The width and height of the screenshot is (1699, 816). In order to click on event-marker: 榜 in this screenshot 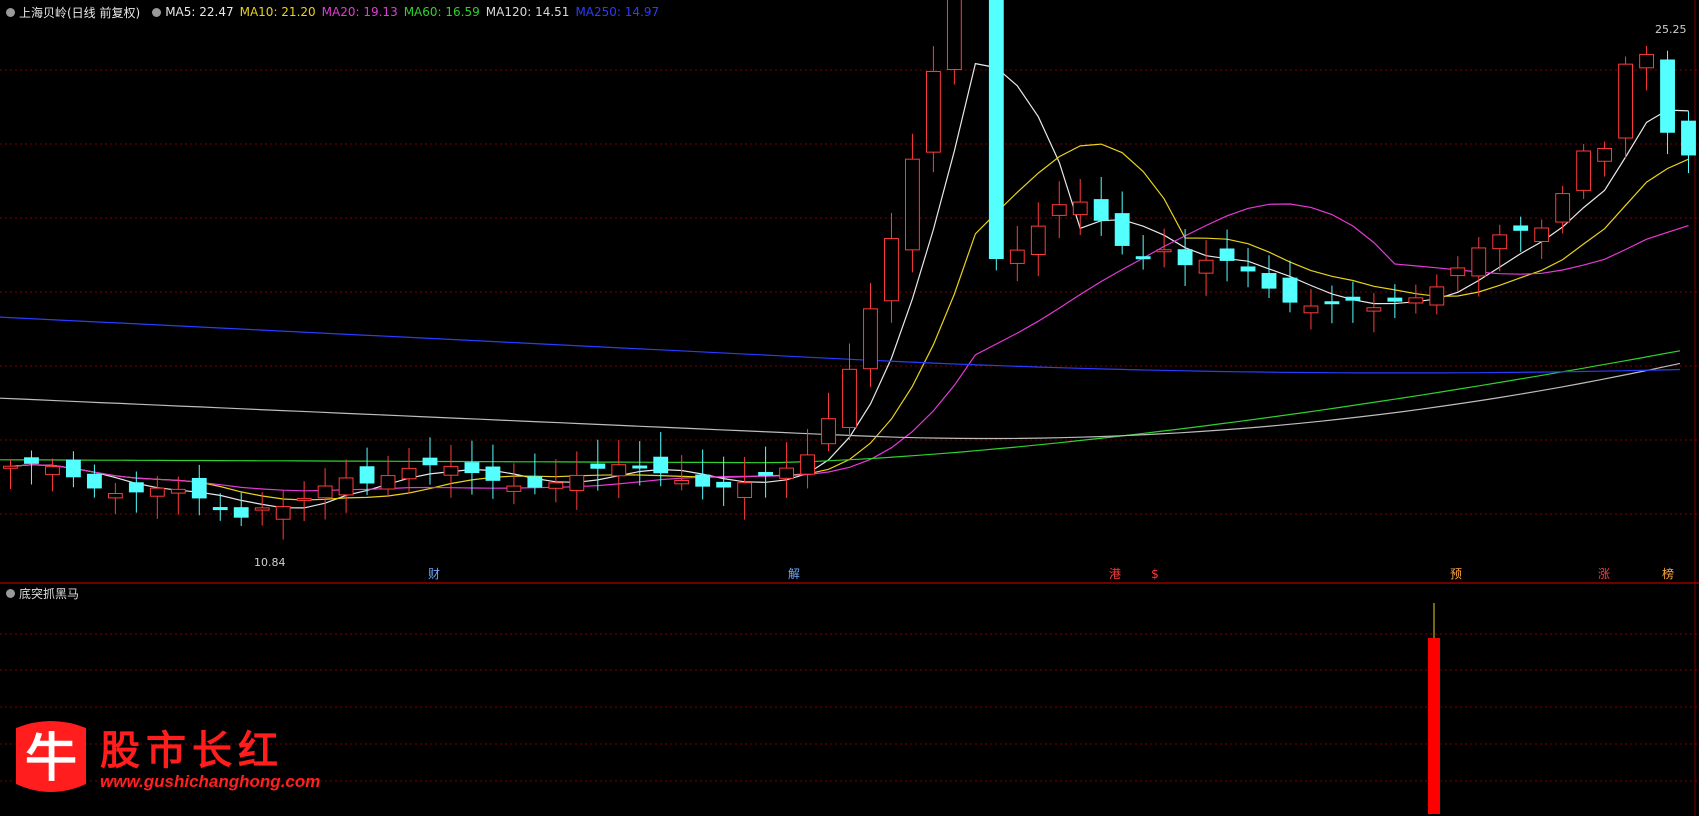, I will do `click(1668, 573)`.